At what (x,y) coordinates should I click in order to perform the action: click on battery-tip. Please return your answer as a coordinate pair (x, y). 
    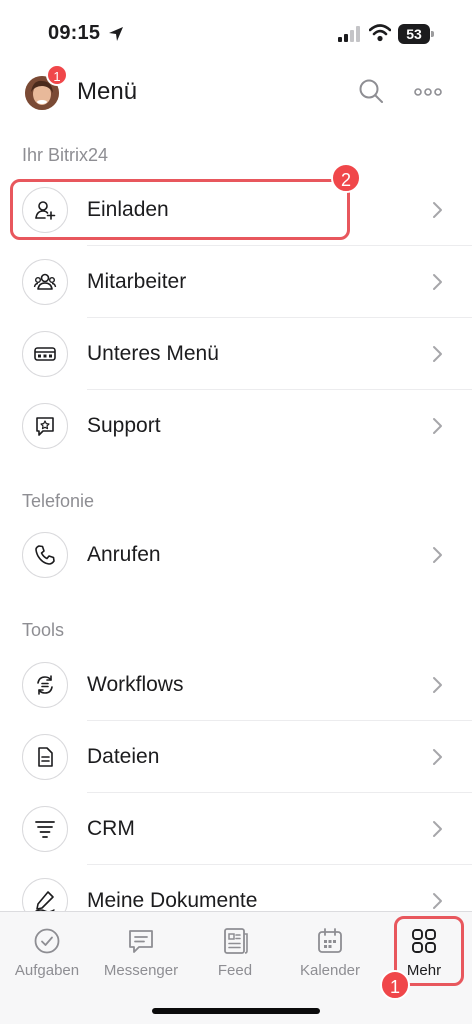
    Looking at the image, I should click on (432, 34).